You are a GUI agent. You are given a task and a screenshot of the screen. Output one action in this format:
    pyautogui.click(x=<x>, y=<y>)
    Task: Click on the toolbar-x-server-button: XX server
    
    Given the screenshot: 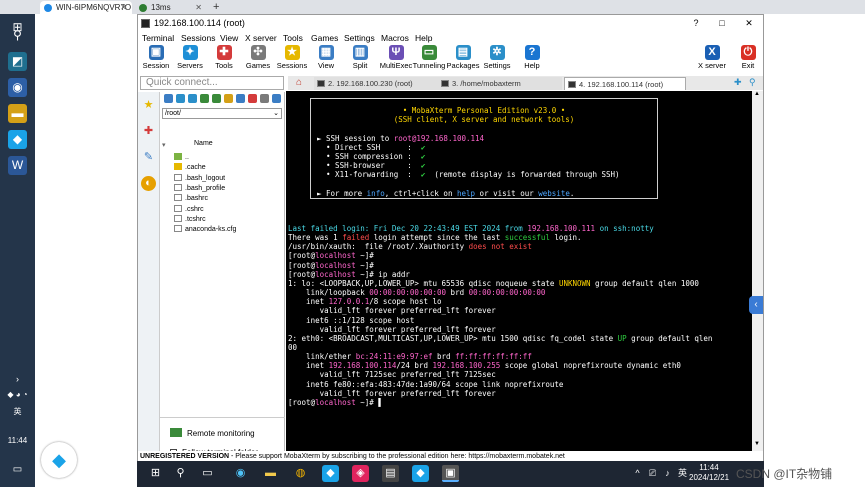 What is the action you would take?
    pyautogui.click(x=712, y=57)
    